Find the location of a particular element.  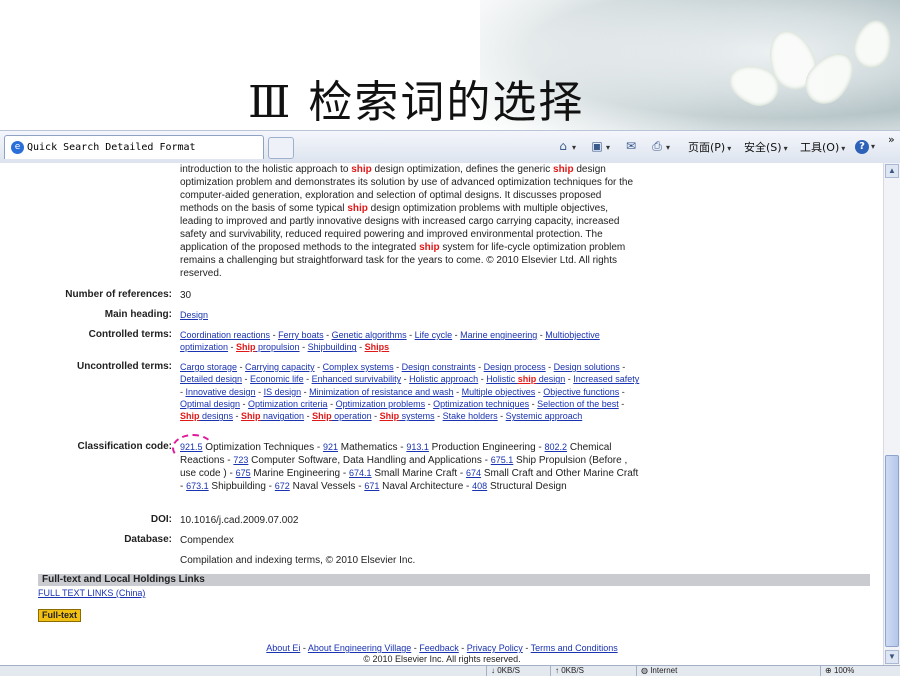

classification-code-link: 921 is located at coordinates (330, 447).